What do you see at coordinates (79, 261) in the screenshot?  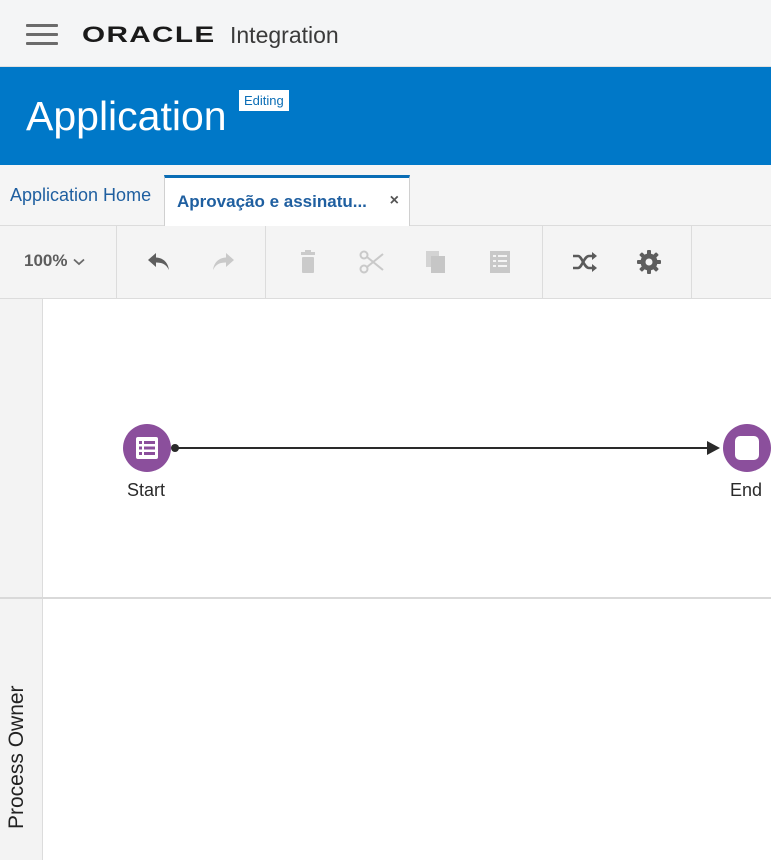 I see `chevron-down-icon` at bounding box center [79, 261].